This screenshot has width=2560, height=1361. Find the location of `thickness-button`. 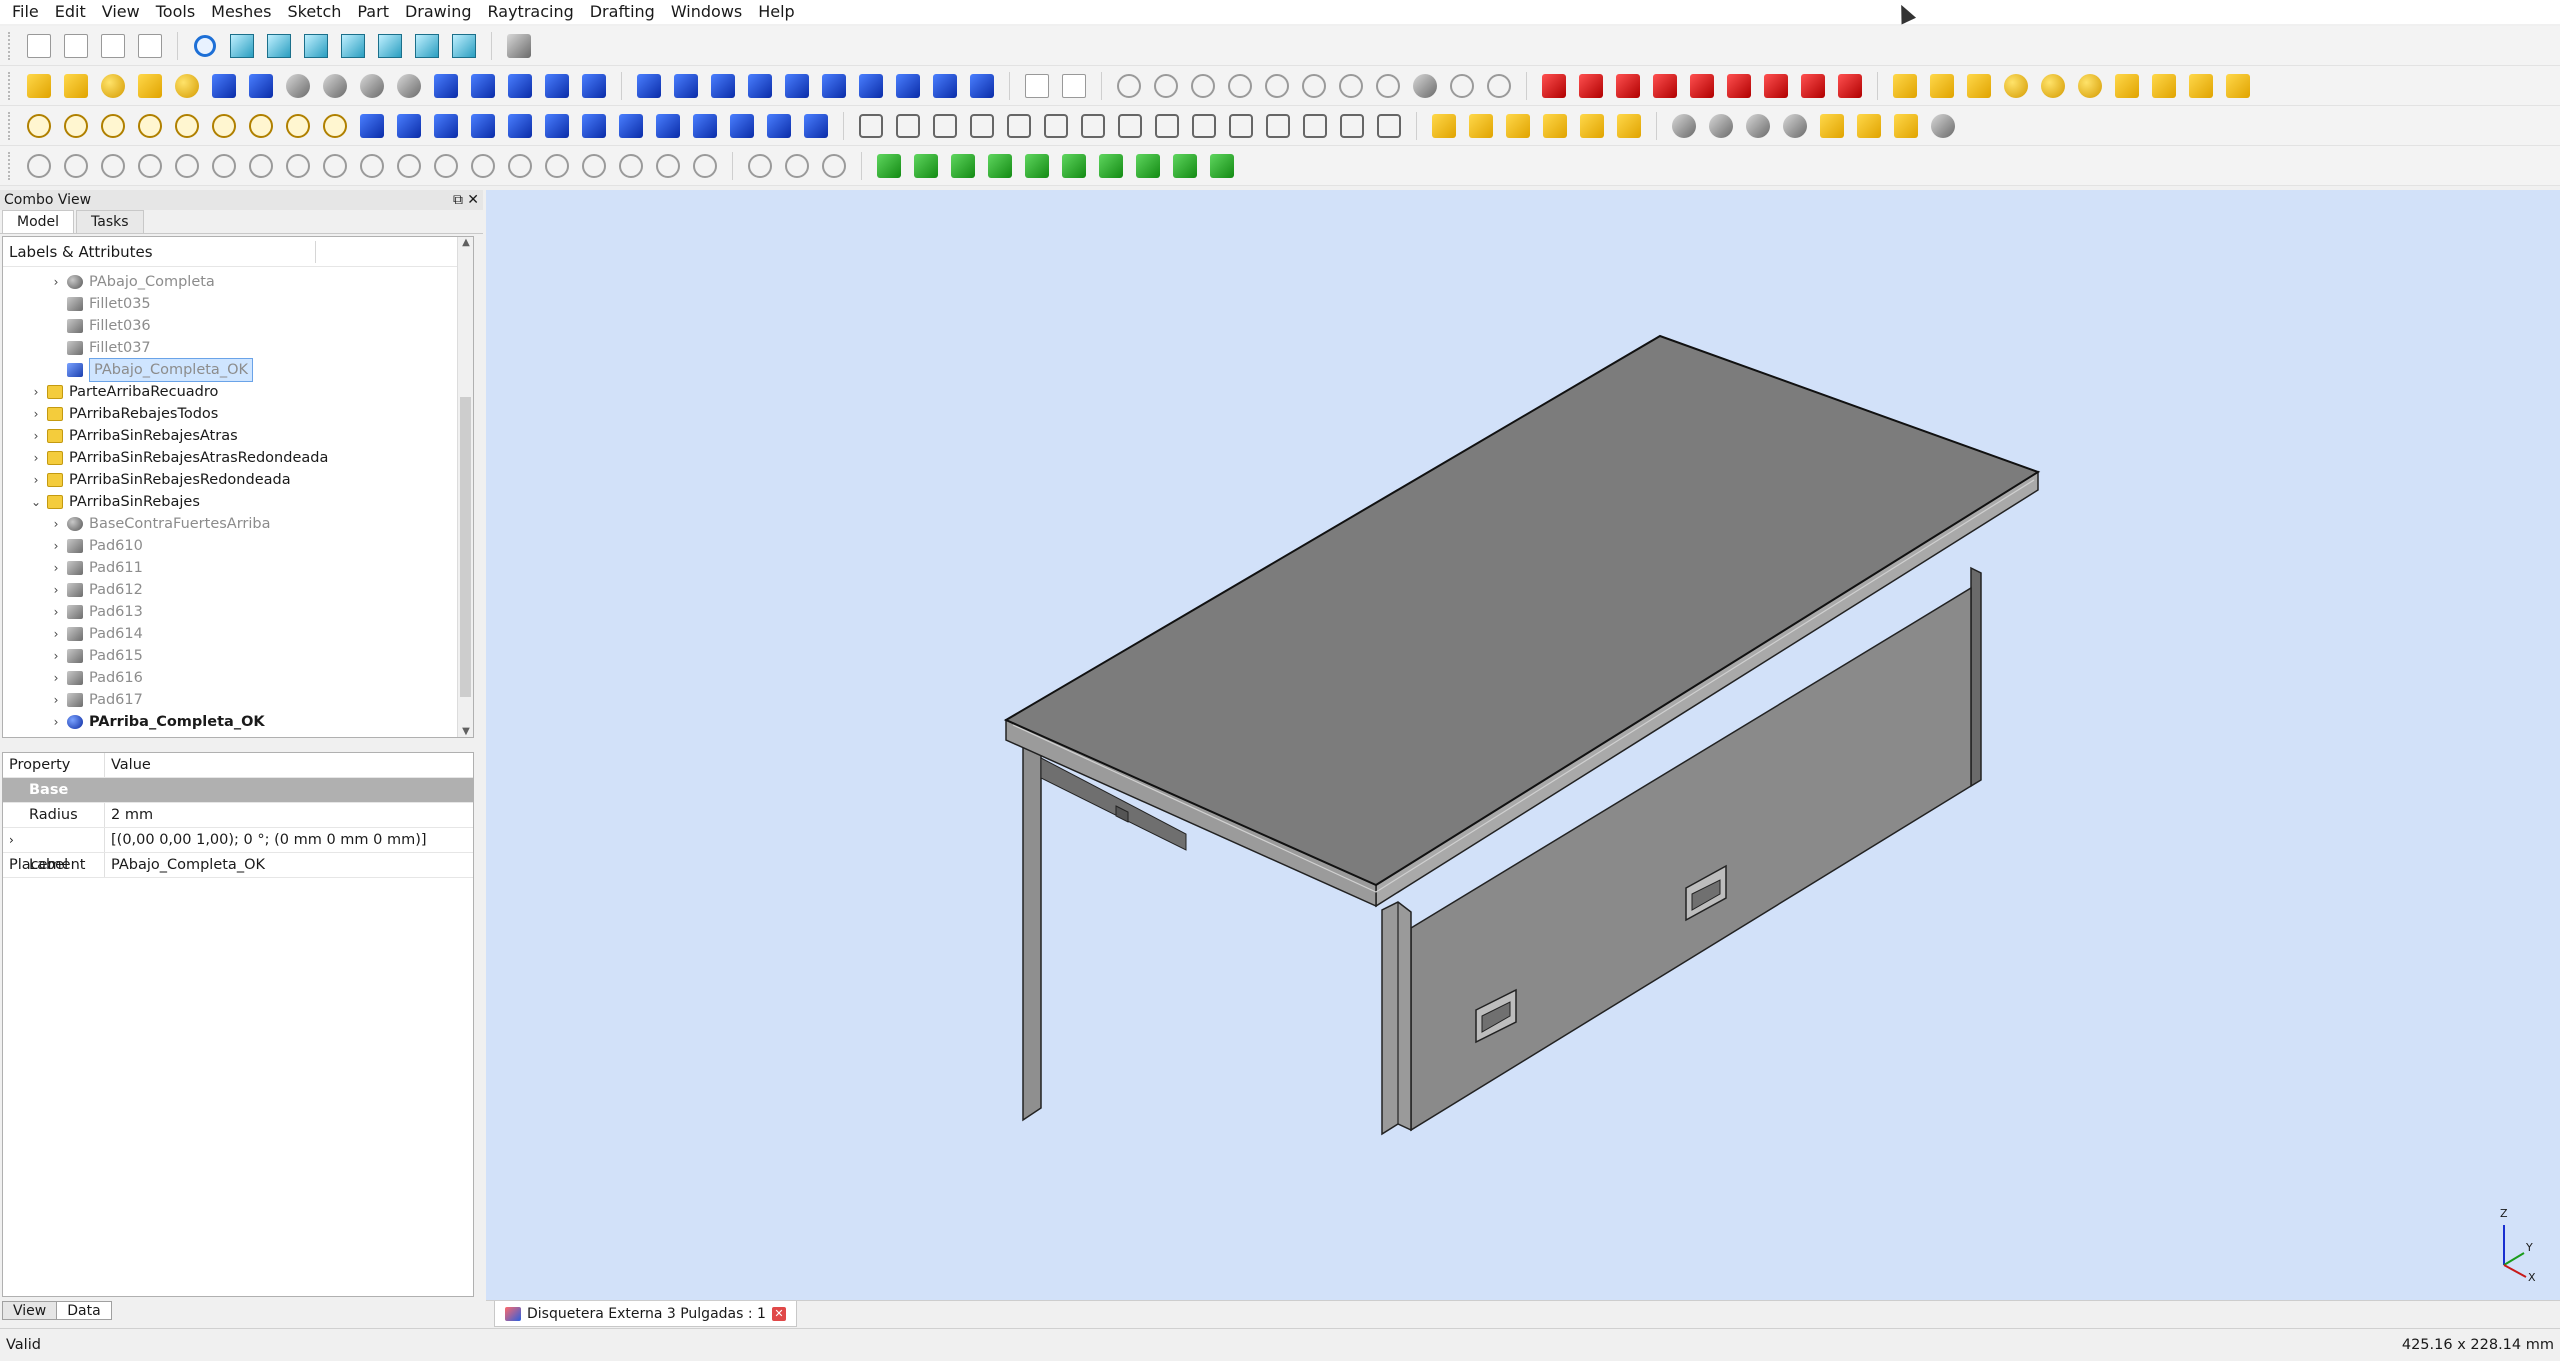

thickness-button is located at coordinates (945, 86).